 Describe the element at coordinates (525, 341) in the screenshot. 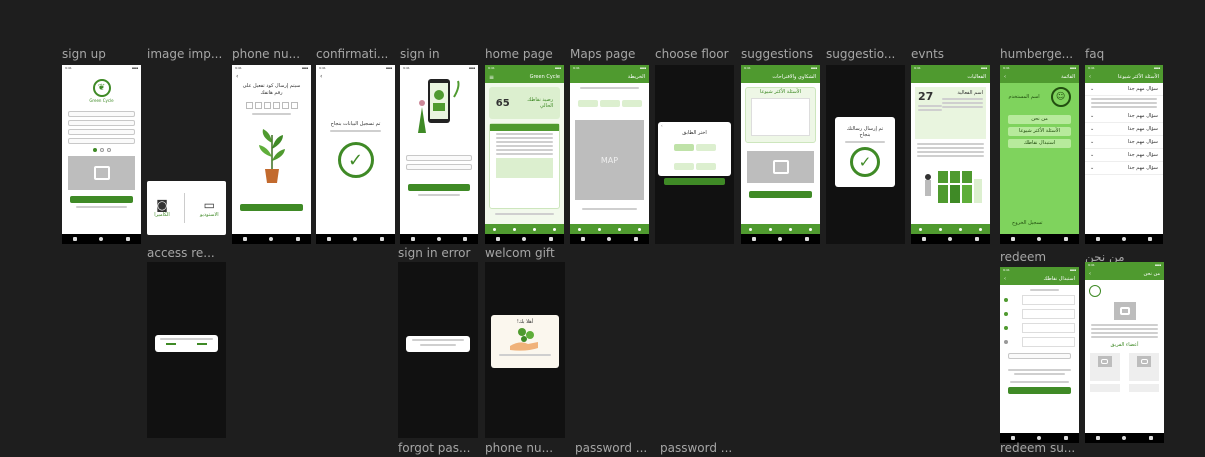

I see `gift-dialog: أهلا بك!` at that location.